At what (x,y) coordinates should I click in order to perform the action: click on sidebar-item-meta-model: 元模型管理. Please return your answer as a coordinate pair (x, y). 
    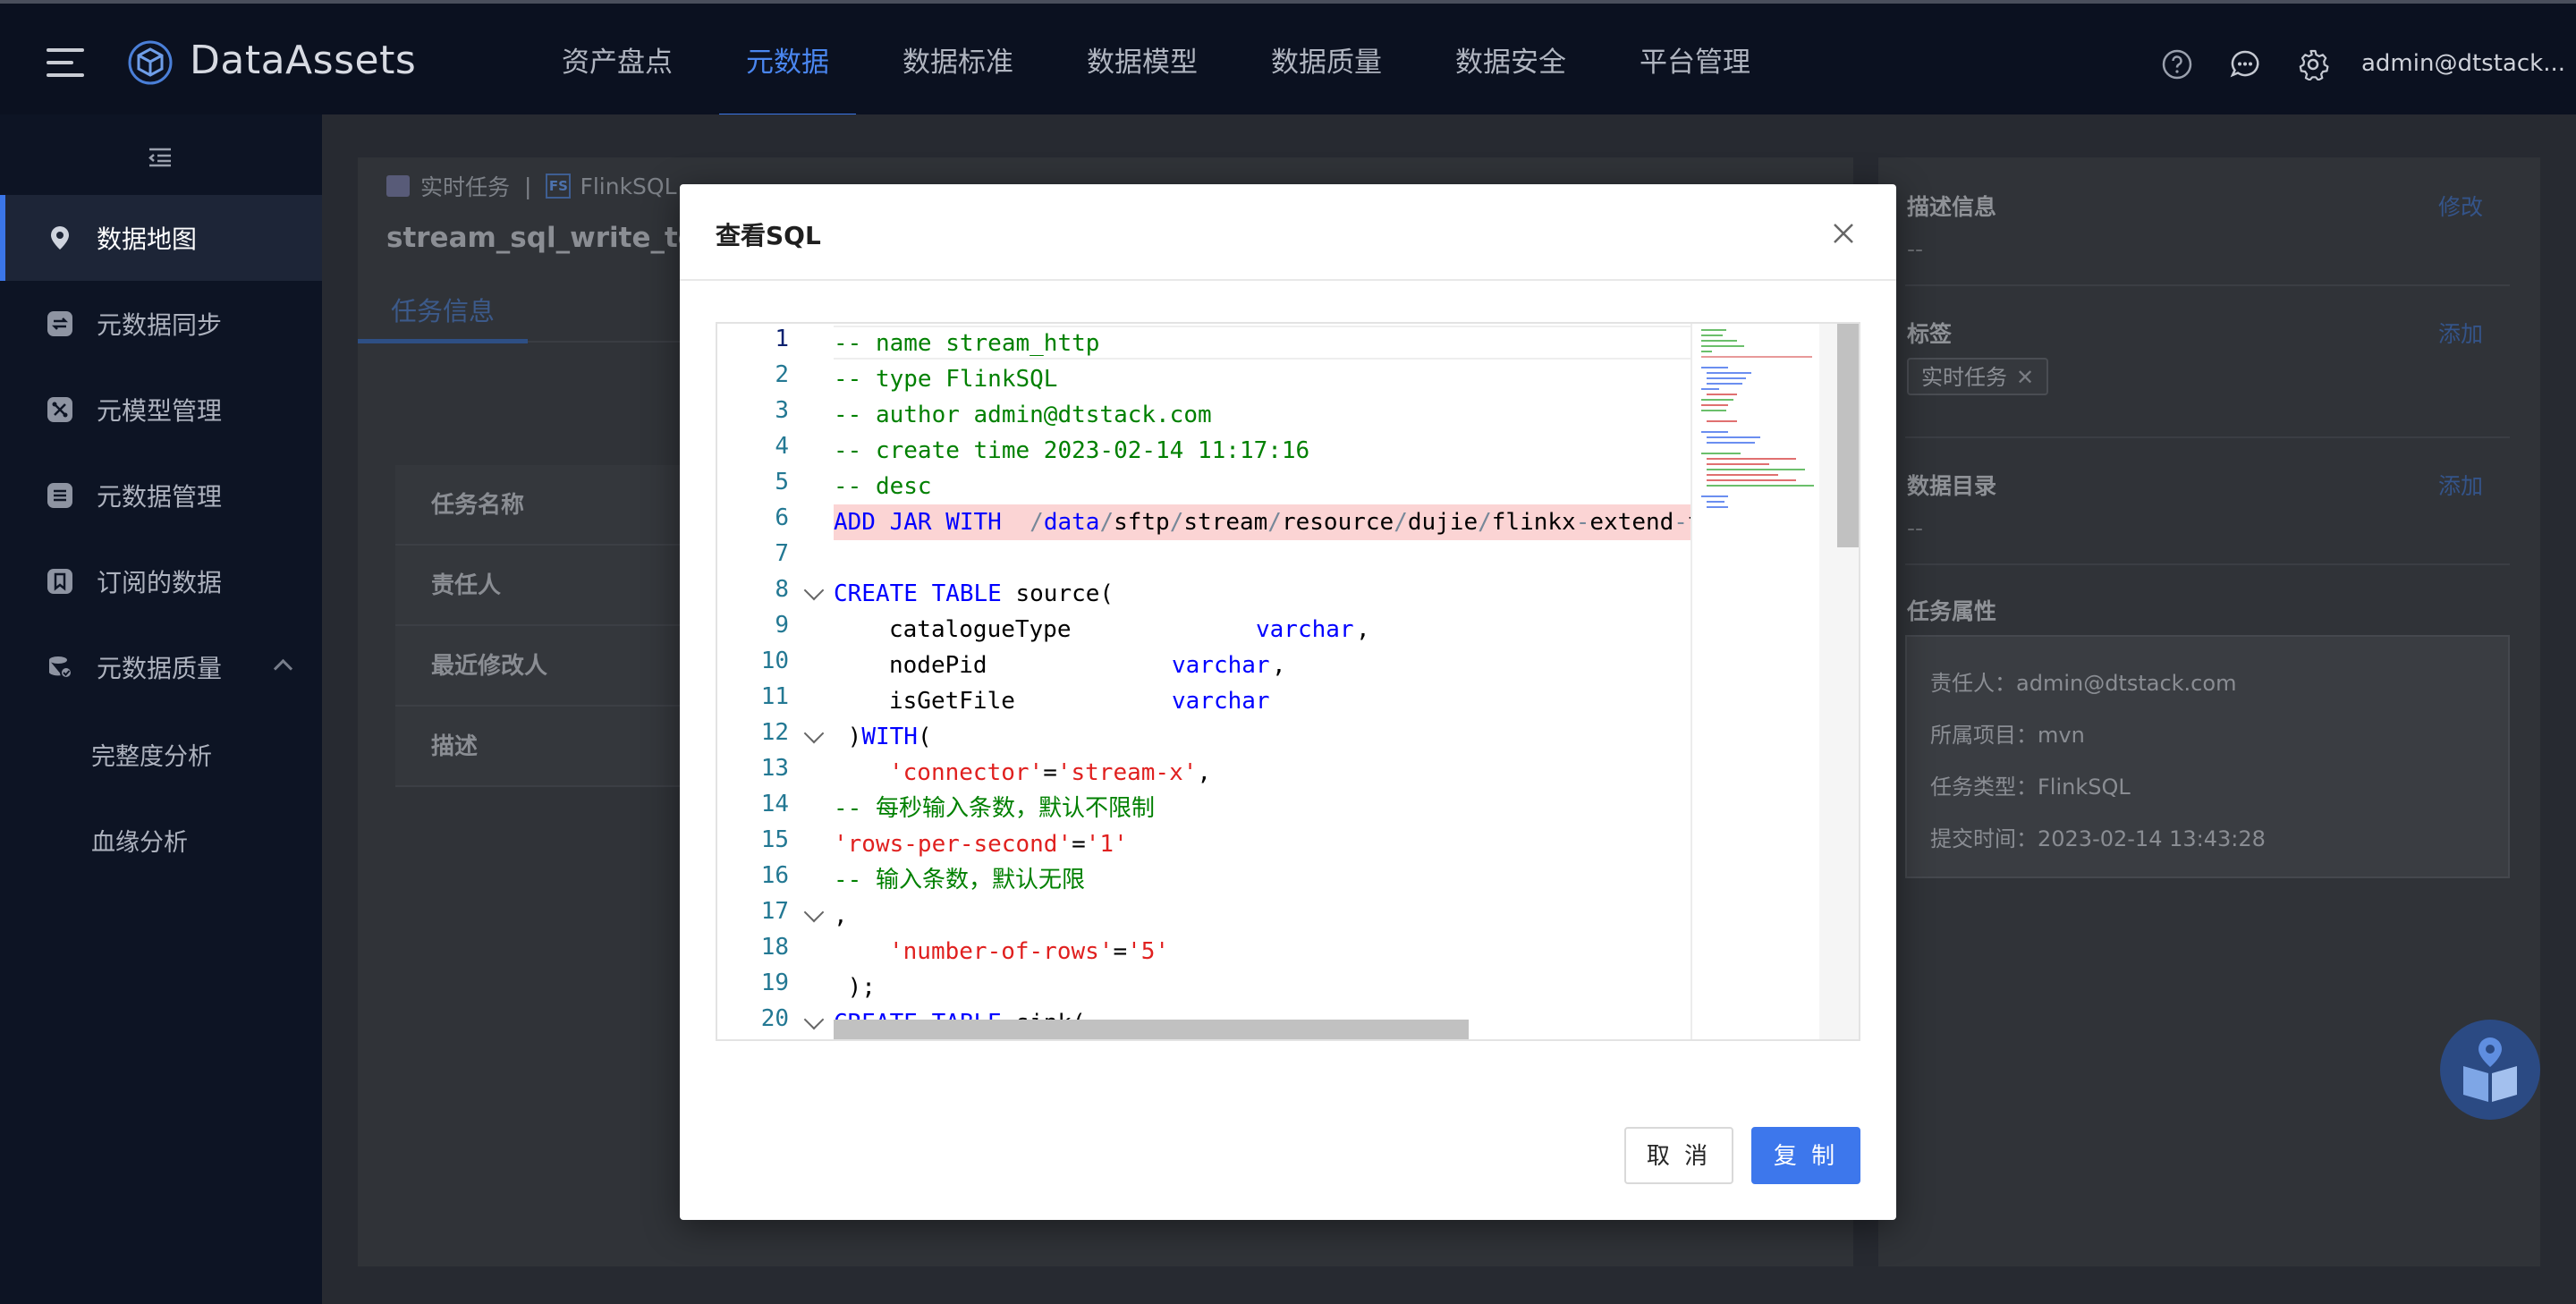
    Looking at the image, I should click on (161, 410).